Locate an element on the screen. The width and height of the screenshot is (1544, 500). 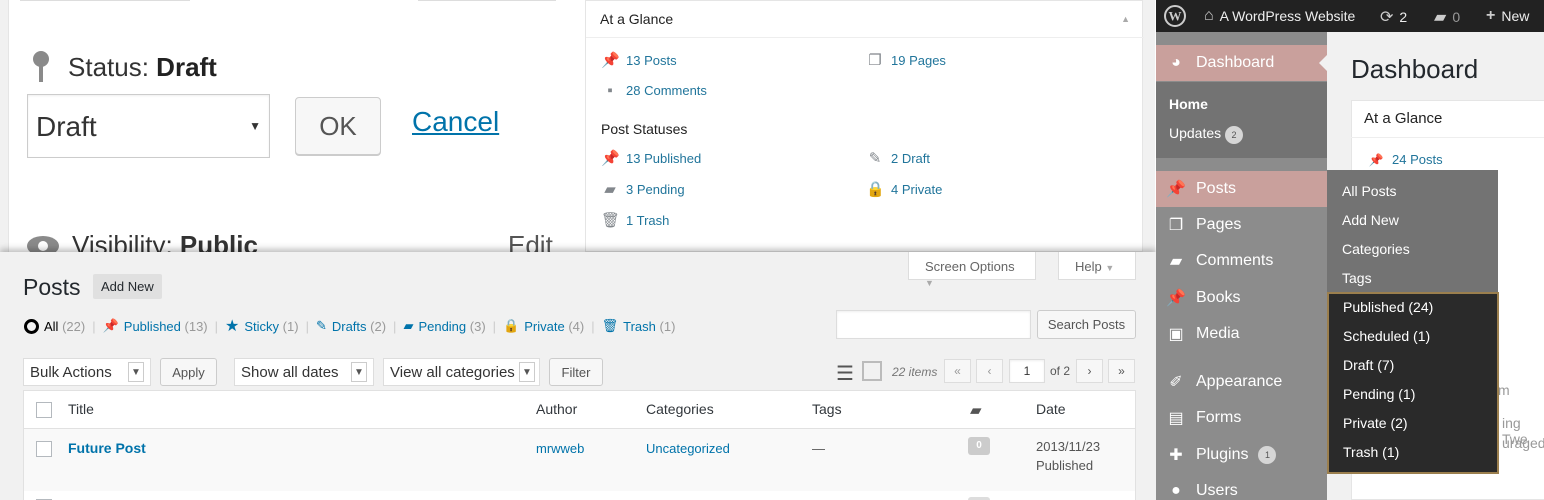
comment-count-bubble: 0 is located at coordinates (979, 446).